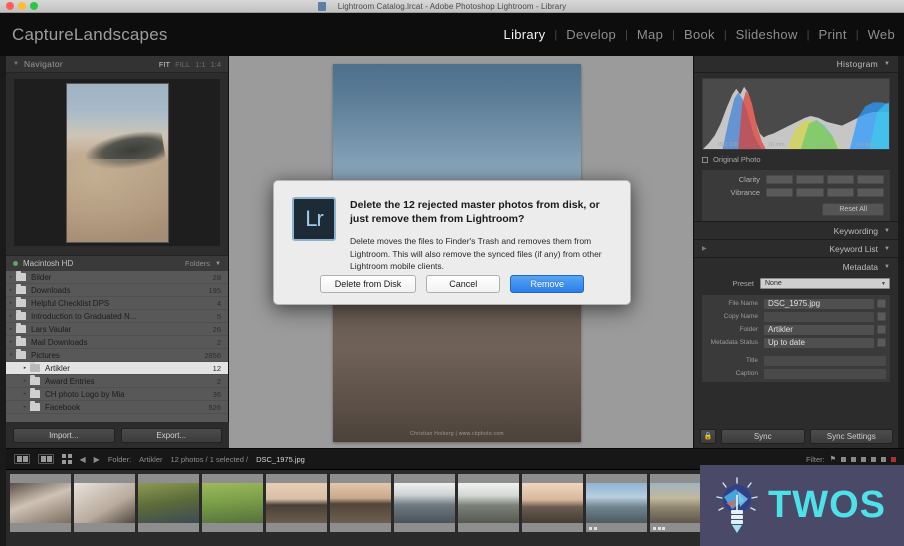 The width and height of the screenshot is (904, 546). Describe the element at coordinates (164, 64) in the screenshot. I see `zoom-fit: FIT` at that location.